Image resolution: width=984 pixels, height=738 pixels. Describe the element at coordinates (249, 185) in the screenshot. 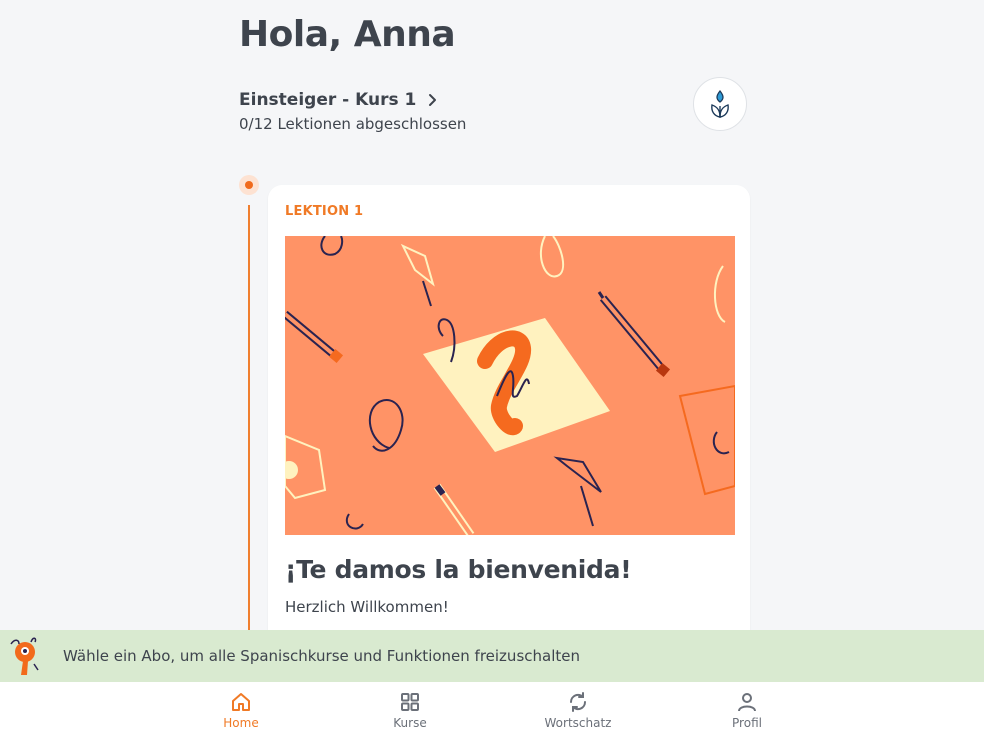

I see `timeline-dot` at that location.